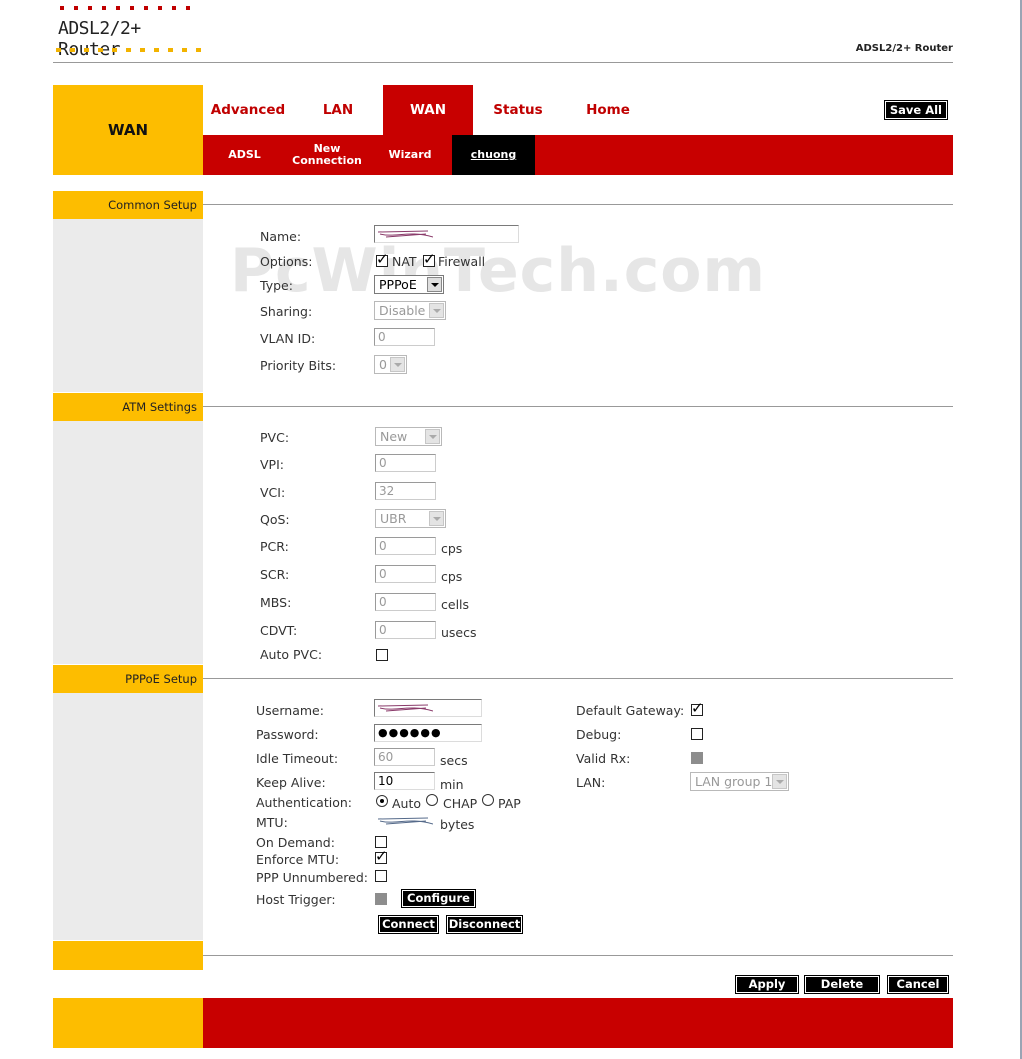  Describe the element at coordinates (128, 50) in the screenshot. I see `logo-dots-yellow` at that location.